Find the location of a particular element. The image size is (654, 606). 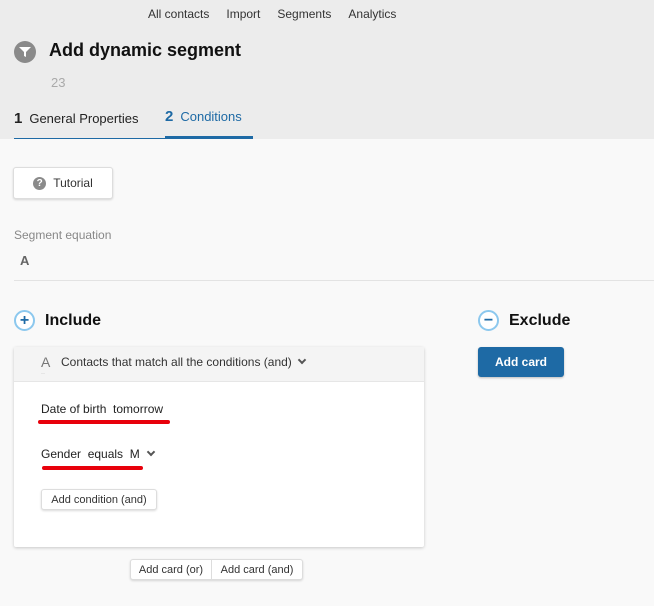

segment-count: 23 is located at coordinates (58, 82).